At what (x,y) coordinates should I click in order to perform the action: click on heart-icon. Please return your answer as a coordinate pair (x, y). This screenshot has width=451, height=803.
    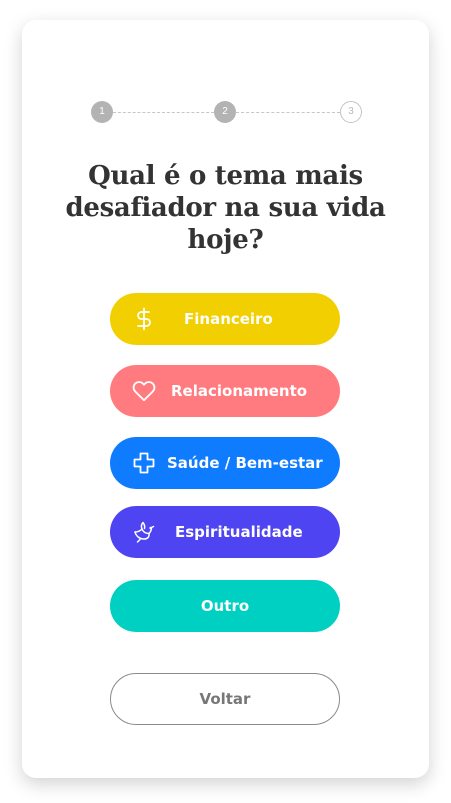
    Looking at the image, I should click on (144, 391).